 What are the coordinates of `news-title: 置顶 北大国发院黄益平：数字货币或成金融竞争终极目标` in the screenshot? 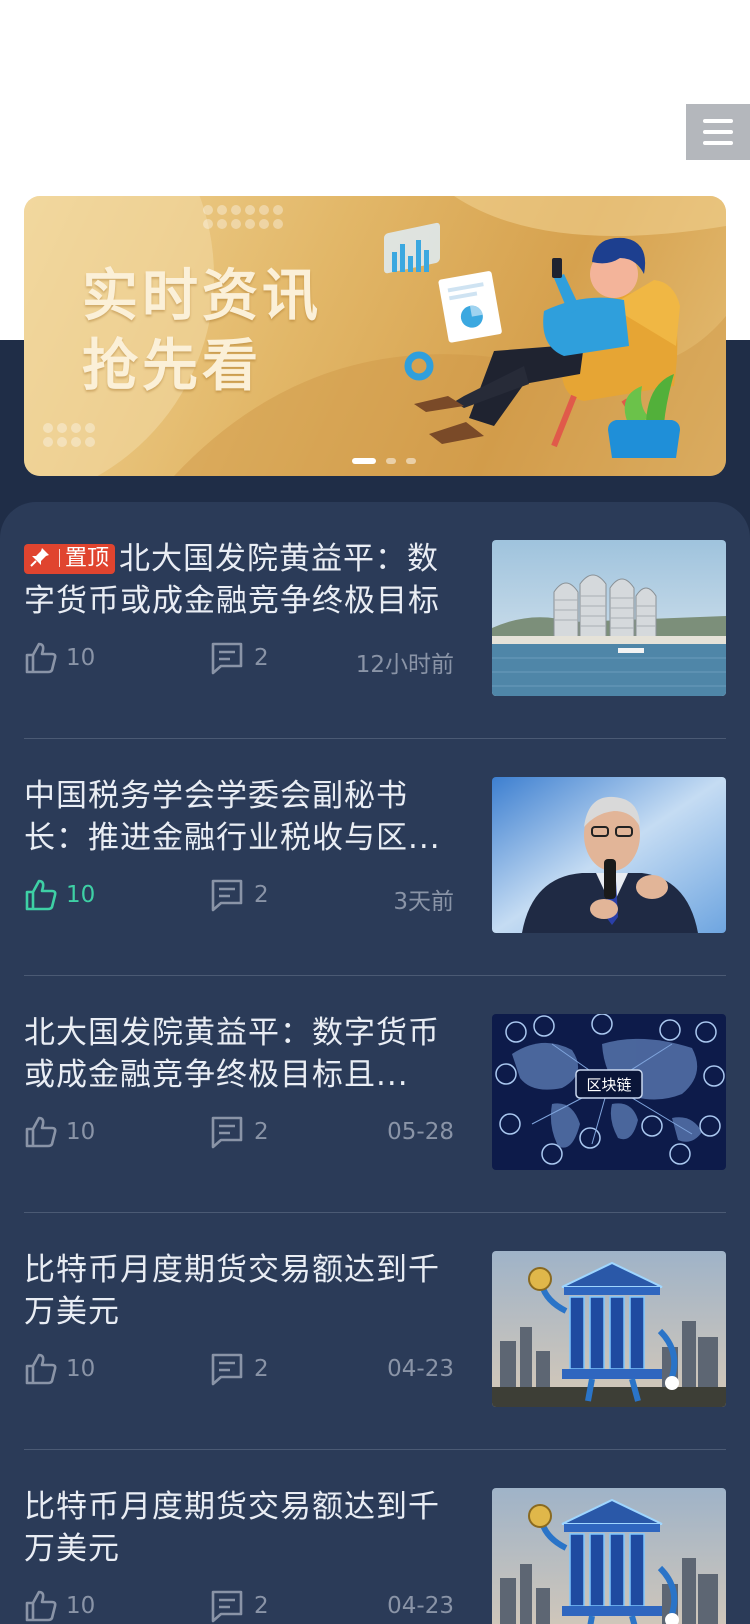 It's located at (239, 580).